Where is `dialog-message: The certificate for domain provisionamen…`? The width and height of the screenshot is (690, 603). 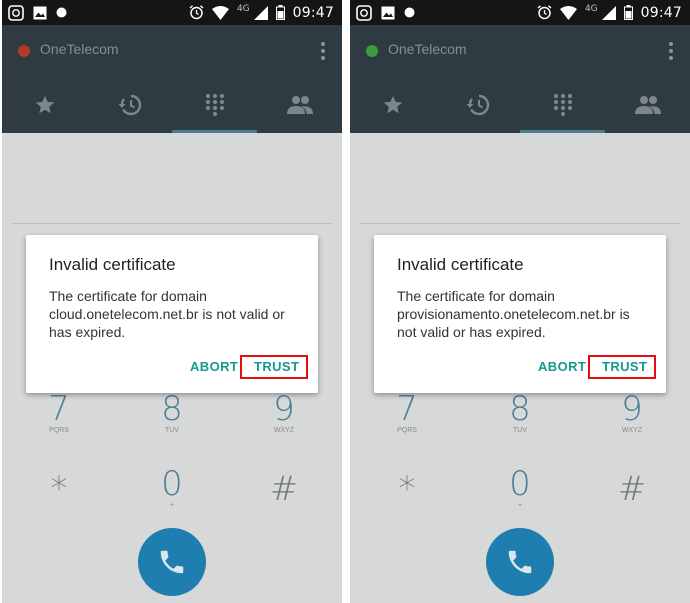 dialog-message: The certificate for domain provisionamen… is located at coordinates (513, 314).